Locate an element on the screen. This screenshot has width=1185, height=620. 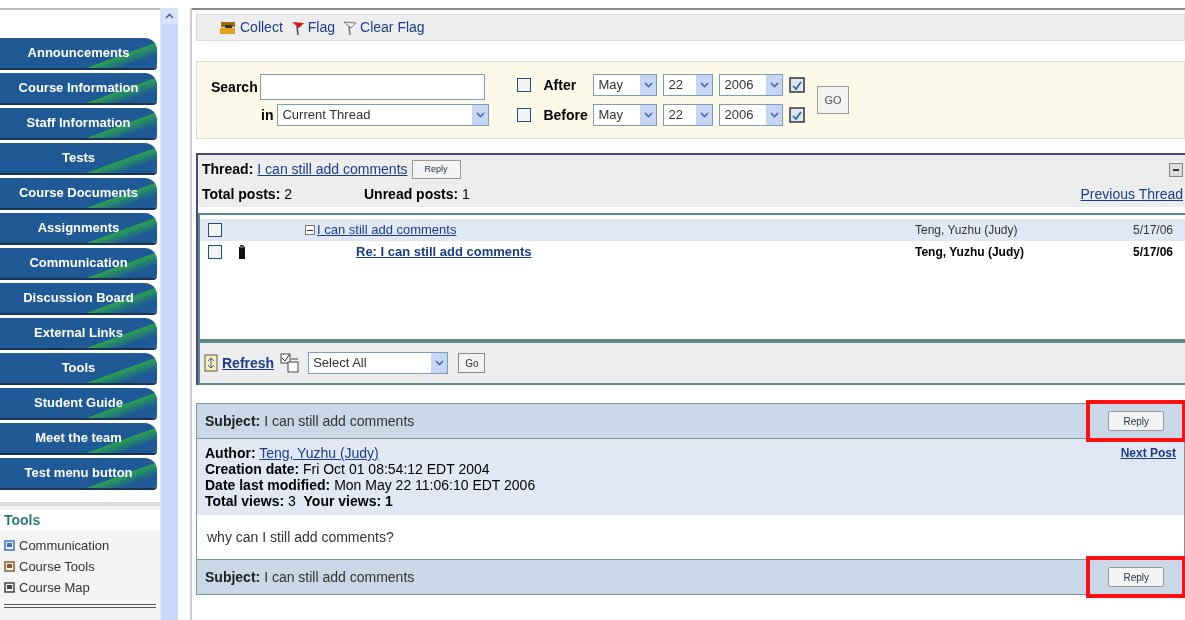
views-text: Total views: 3 Your views: 1 is located at coordinates (299, 501).